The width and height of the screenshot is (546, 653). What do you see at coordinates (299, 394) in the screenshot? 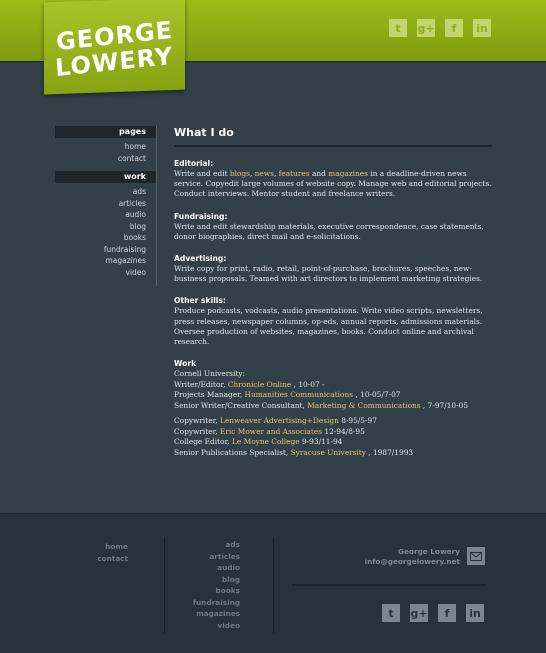
I see `link-humanities-communications: Humanities Communications` at bounding box center [299, 394].